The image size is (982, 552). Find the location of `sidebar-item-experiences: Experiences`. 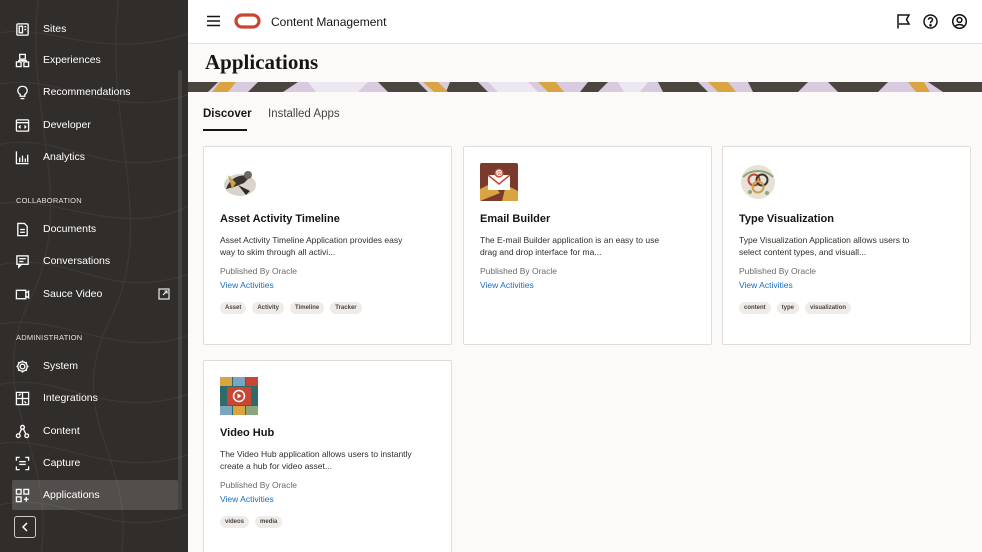

sidebar-item-experiences: Experiences is located at coordinates (96, 60).